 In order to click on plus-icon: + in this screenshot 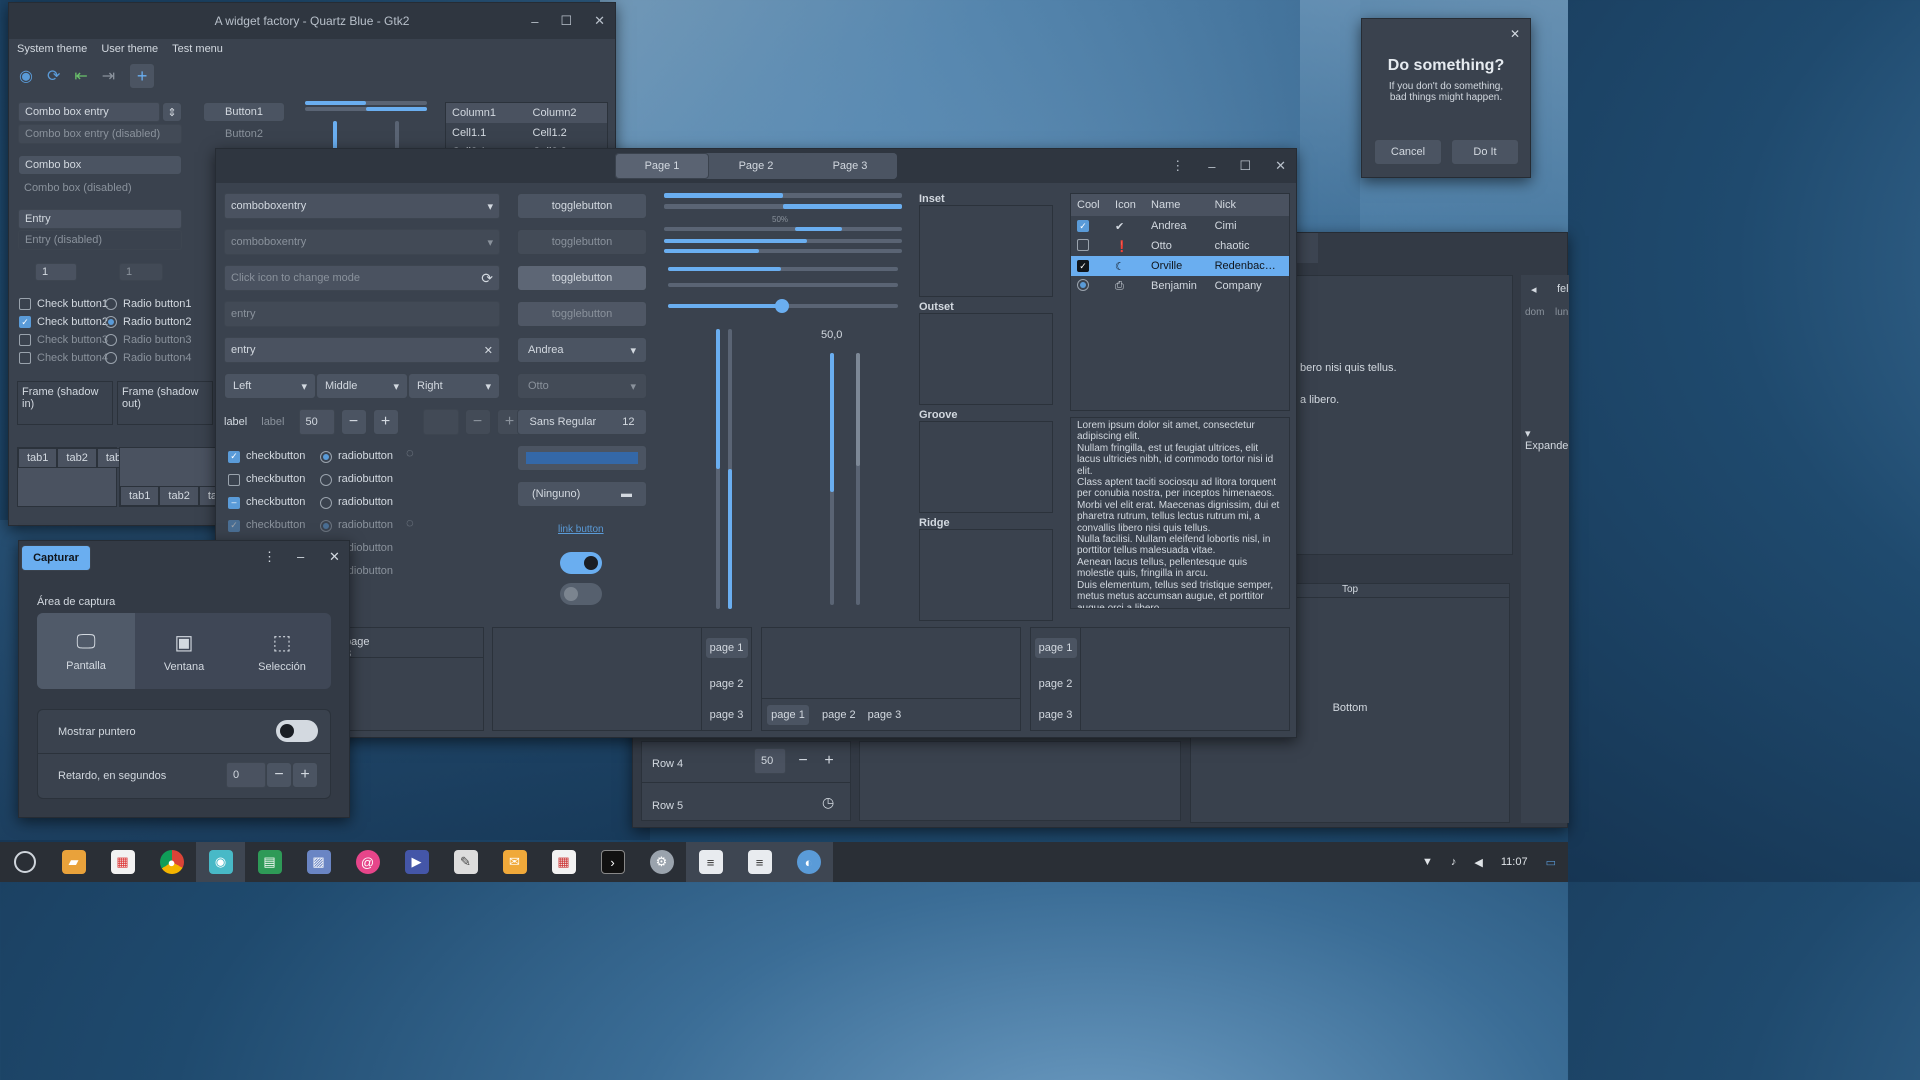, I will do `click(385, 422)`.